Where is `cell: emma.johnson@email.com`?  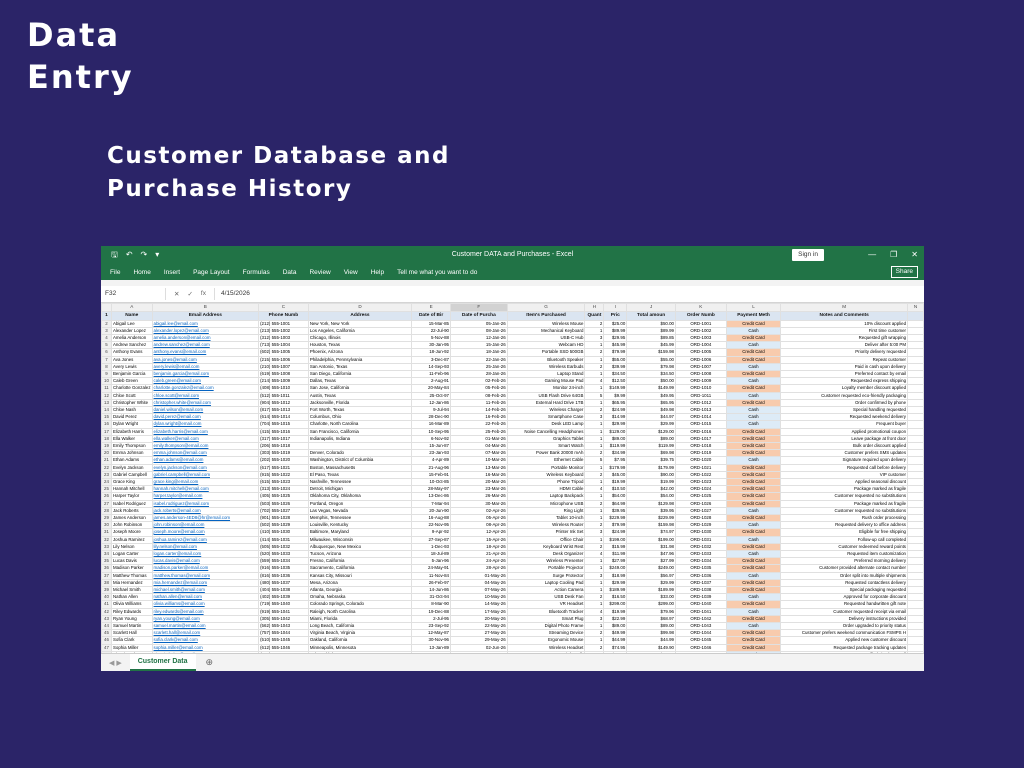 cell: emma.johnson@email.com is located at coordinates (205, 453).